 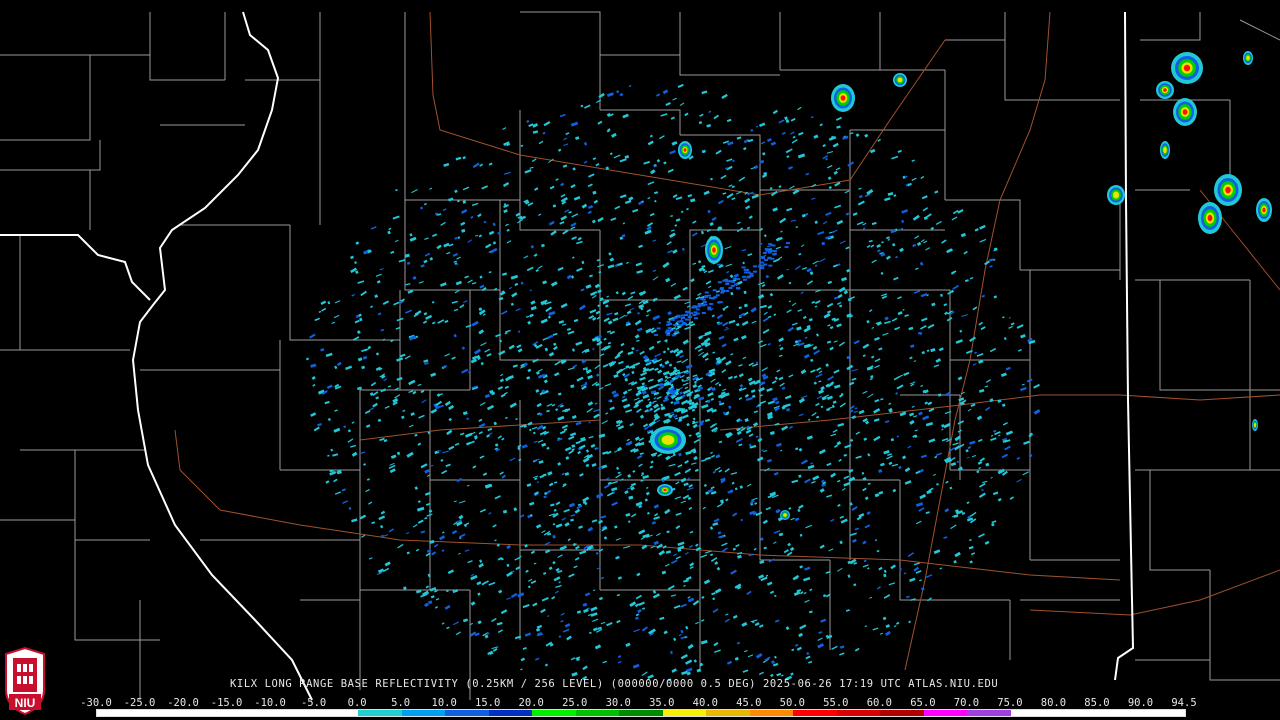 What do you see at coordinates (792, 703) in the screenshot?
I see `colorbar-label: 50.0` at bounding box center [792, 703].